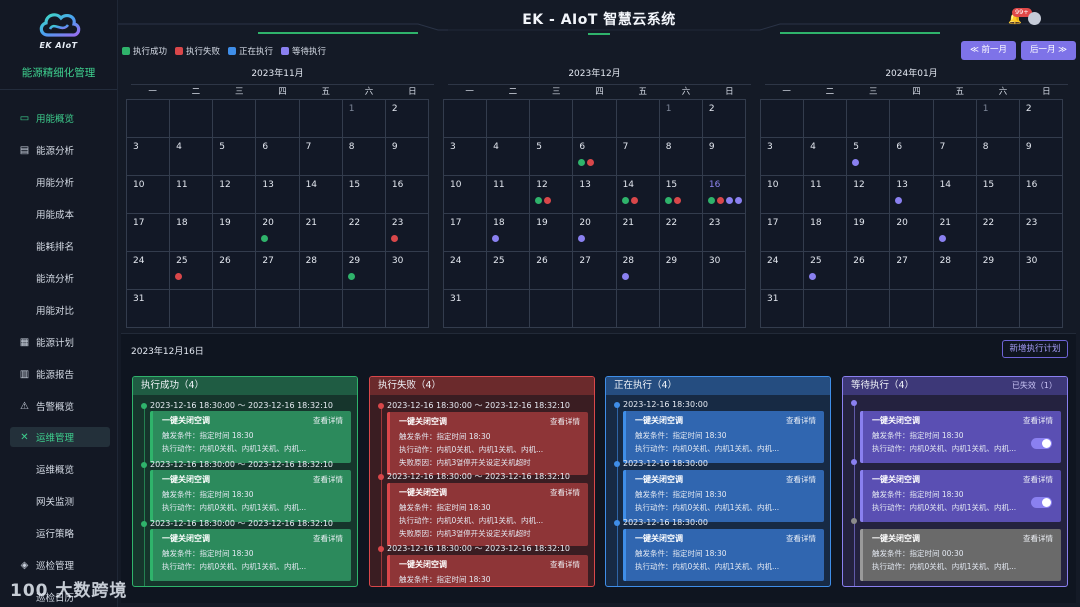 This screenshot has height=607, width=1080. What do you see at coordinates (149, 271) in the screenshot?
I see `calendar-day: 24` at bounding box center [149, 271].